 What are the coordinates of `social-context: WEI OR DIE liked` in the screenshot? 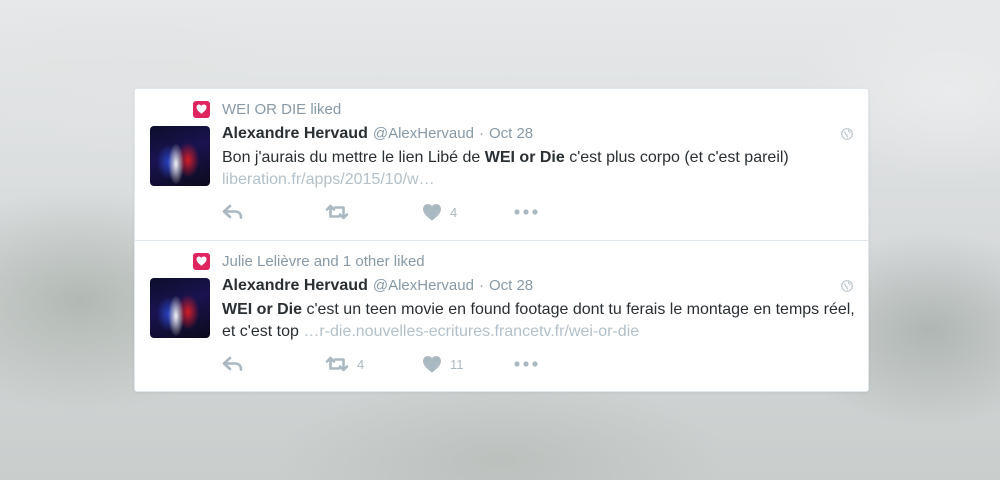 It's located at (267, 109).